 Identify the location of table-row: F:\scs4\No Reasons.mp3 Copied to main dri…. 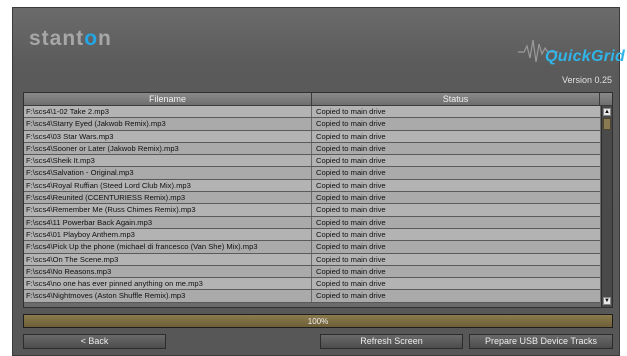
(312, 272).